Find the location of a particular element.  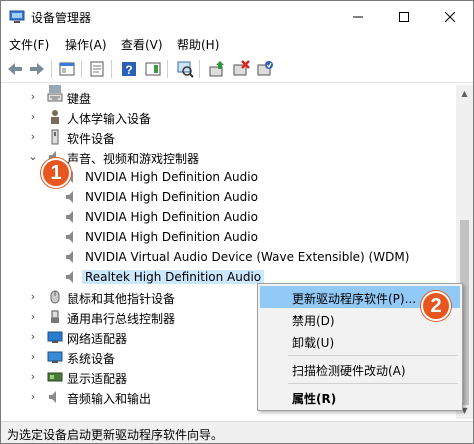

toolbar: ? is located at coordinates (237, 69).